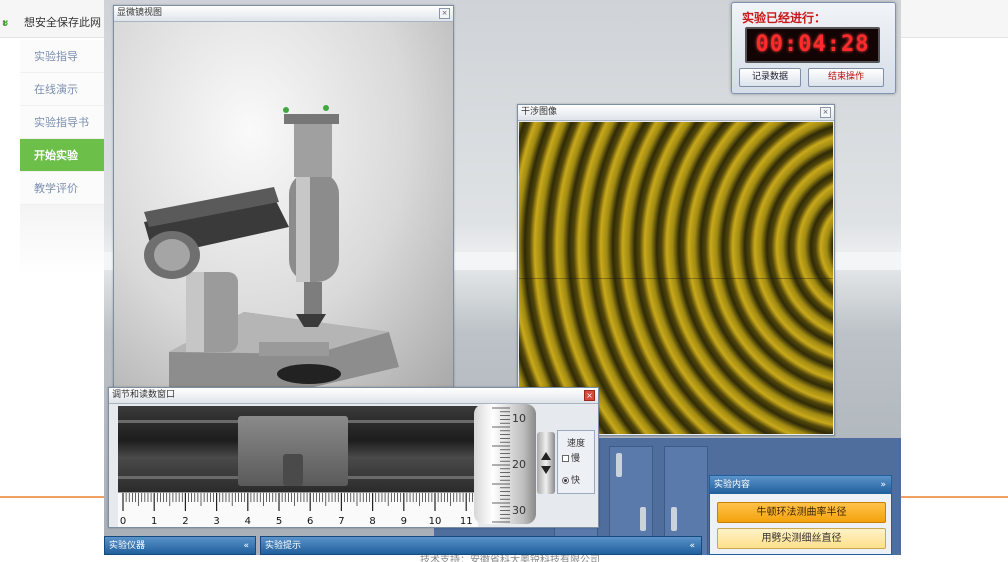 The height and width of the screenshot is (562, 1008). I want to click on slow-speed-option: 慢, so click(571, 457).